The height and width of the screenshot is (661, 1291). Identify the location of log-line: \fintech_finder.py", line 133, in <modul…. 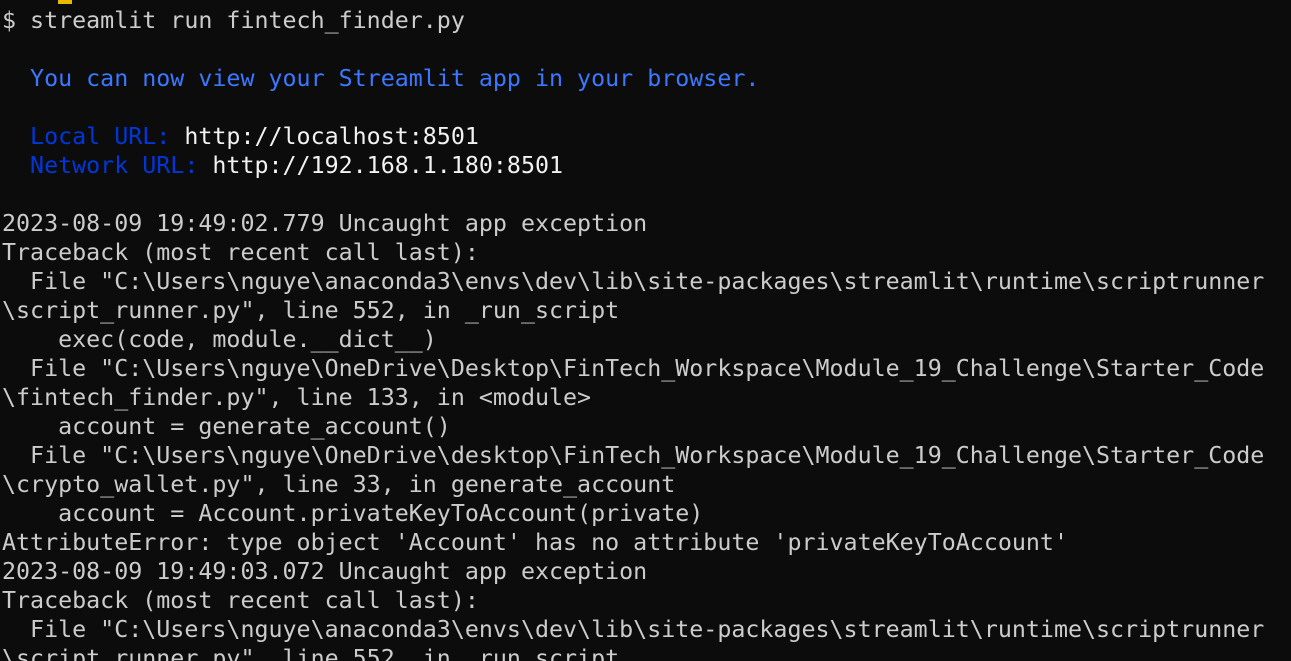
(297, 397).